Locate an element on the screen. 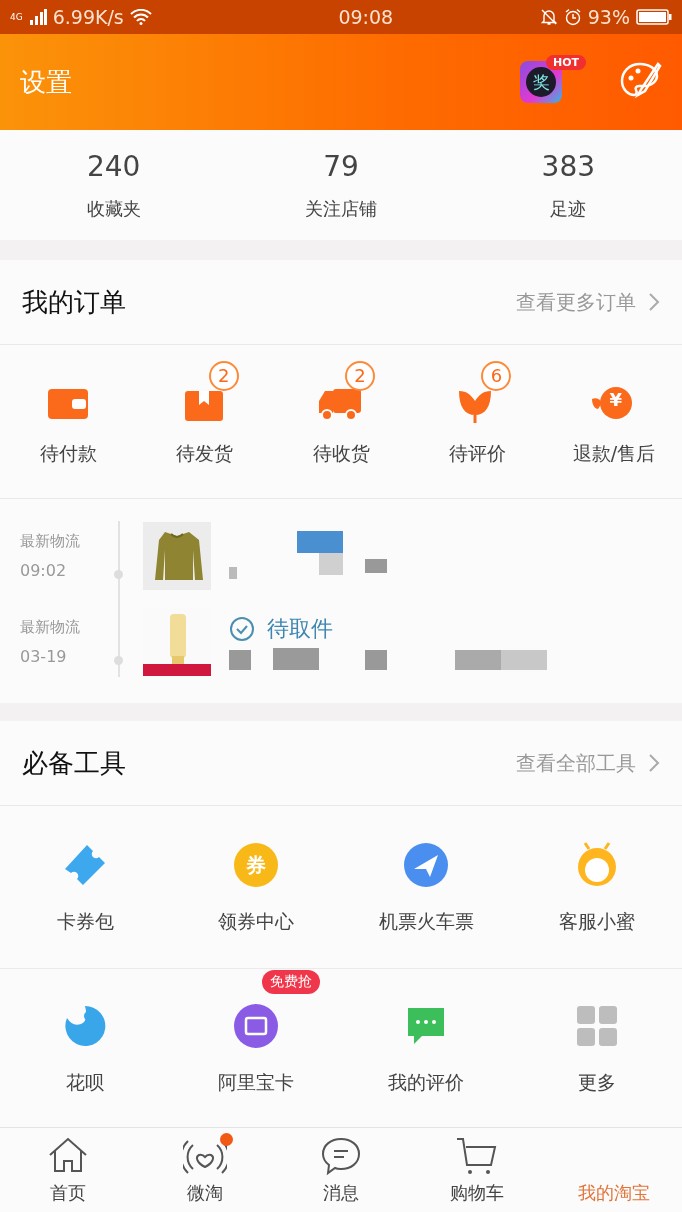 This screenshot has height=1212, width=682. promo-badge: 免费抢 is located at coordinates (290, 982).